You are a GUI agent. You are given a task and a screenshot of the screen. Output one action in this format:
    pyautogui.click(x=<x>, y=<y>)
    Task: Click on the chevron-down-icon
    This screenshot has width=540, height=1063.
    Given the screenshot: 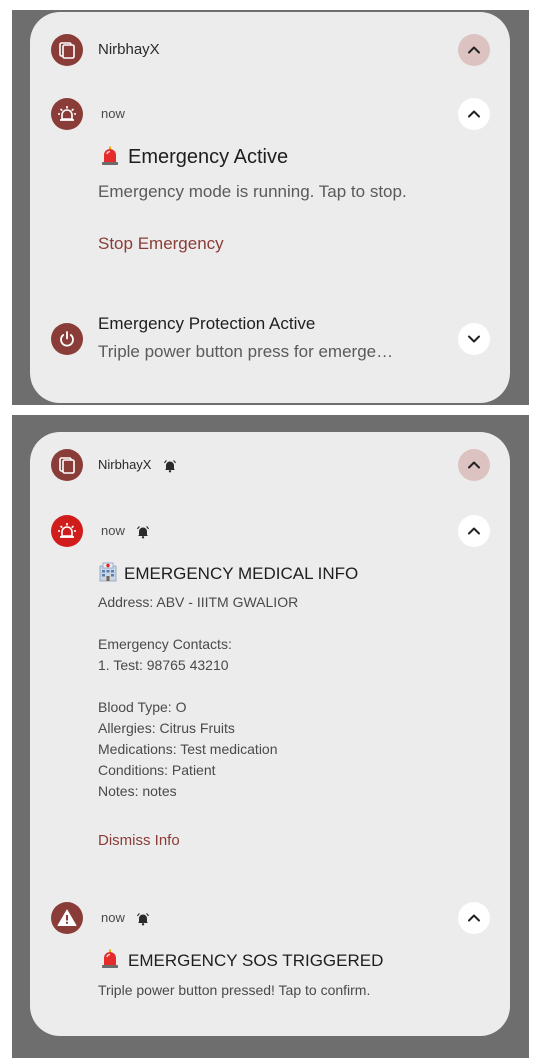 What is the action you would take?
    pyautogui.click(x=474, y=339)
    